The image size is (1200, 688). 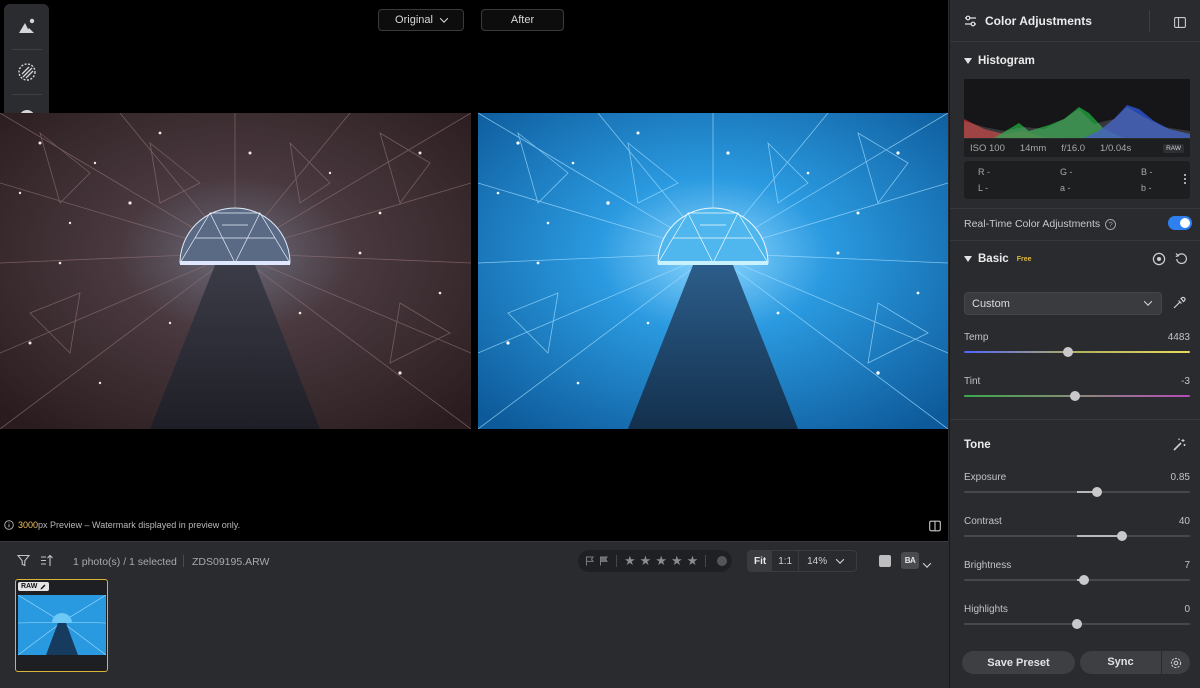 What do you see at coordinates (985, 477) in the screenshot?
I see `slider-label: Exposure` at bounding box center [985, 477].